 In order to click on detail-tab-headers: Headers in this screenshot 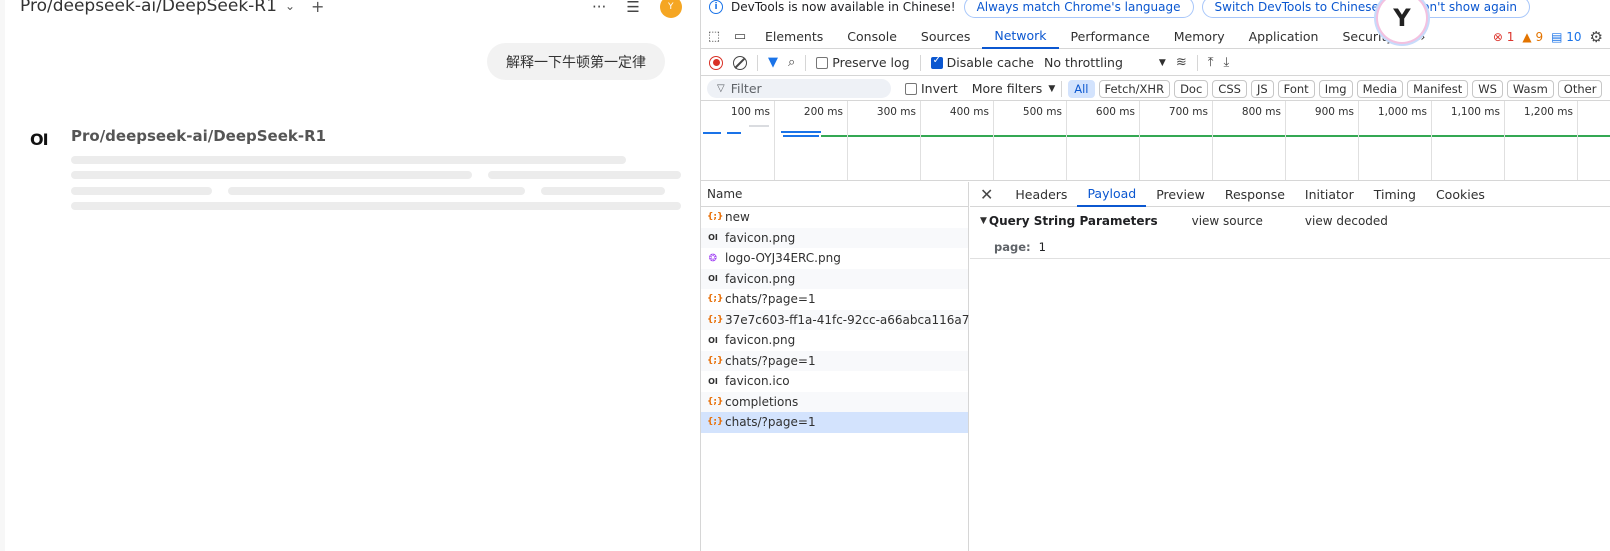, I will do `click(1041, 194)`.